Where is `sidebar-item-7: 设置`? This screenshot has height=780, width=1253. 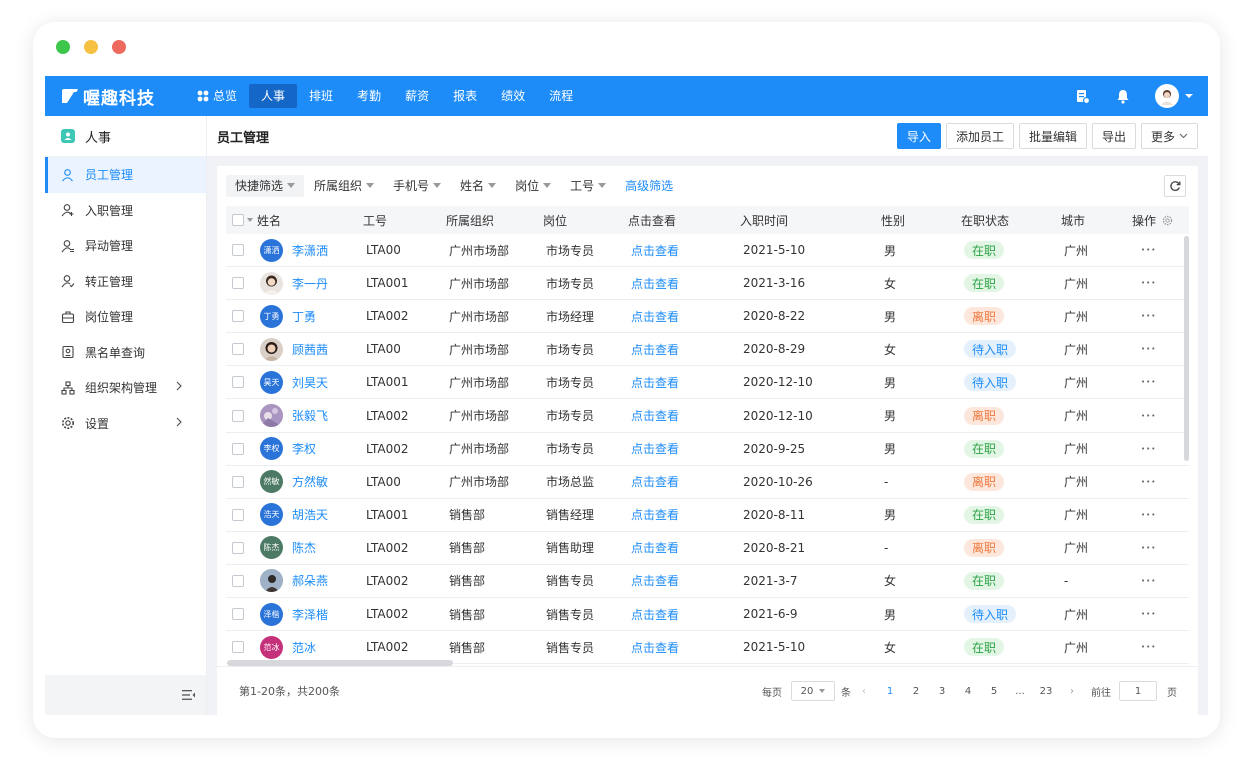
sidebar-item-7: 设置 is located at coordinates (125, 424).